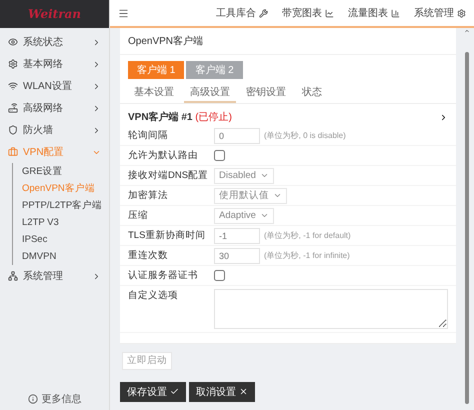  I want to click on text-field: -1, so click(237, 236).